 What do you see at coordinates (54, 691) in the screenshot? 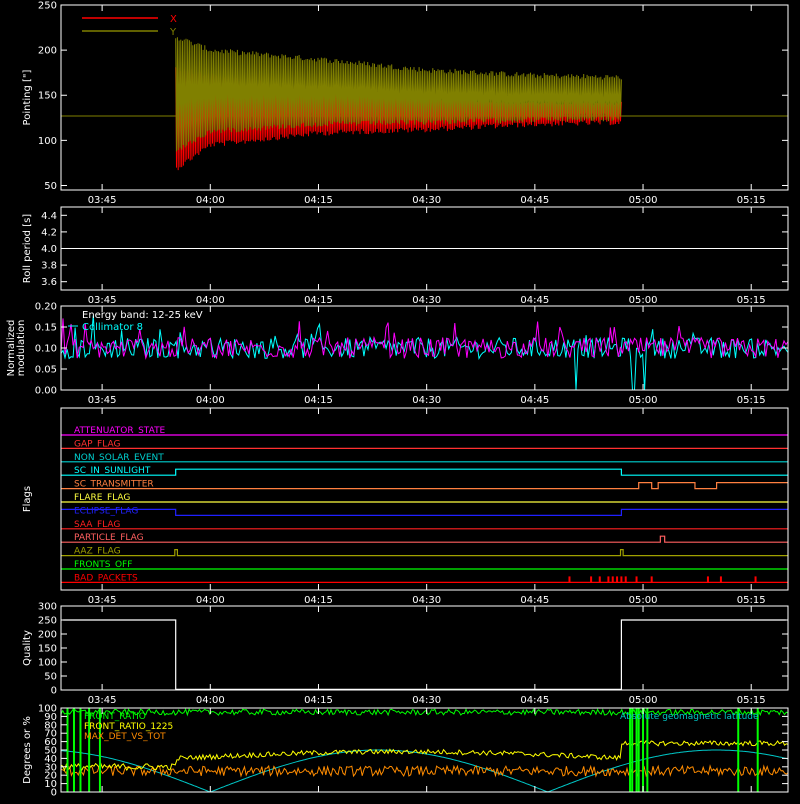
I see `y-tick-label: 0` at bounding box center [54, 691].